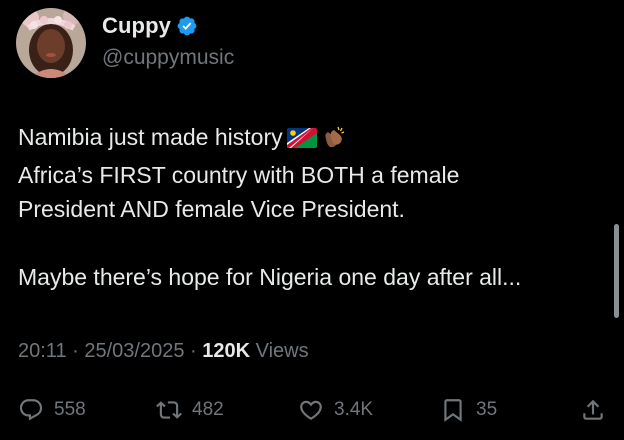 This screenshot has width=624, height=440. I want to click on share-button, so click(593, 410).